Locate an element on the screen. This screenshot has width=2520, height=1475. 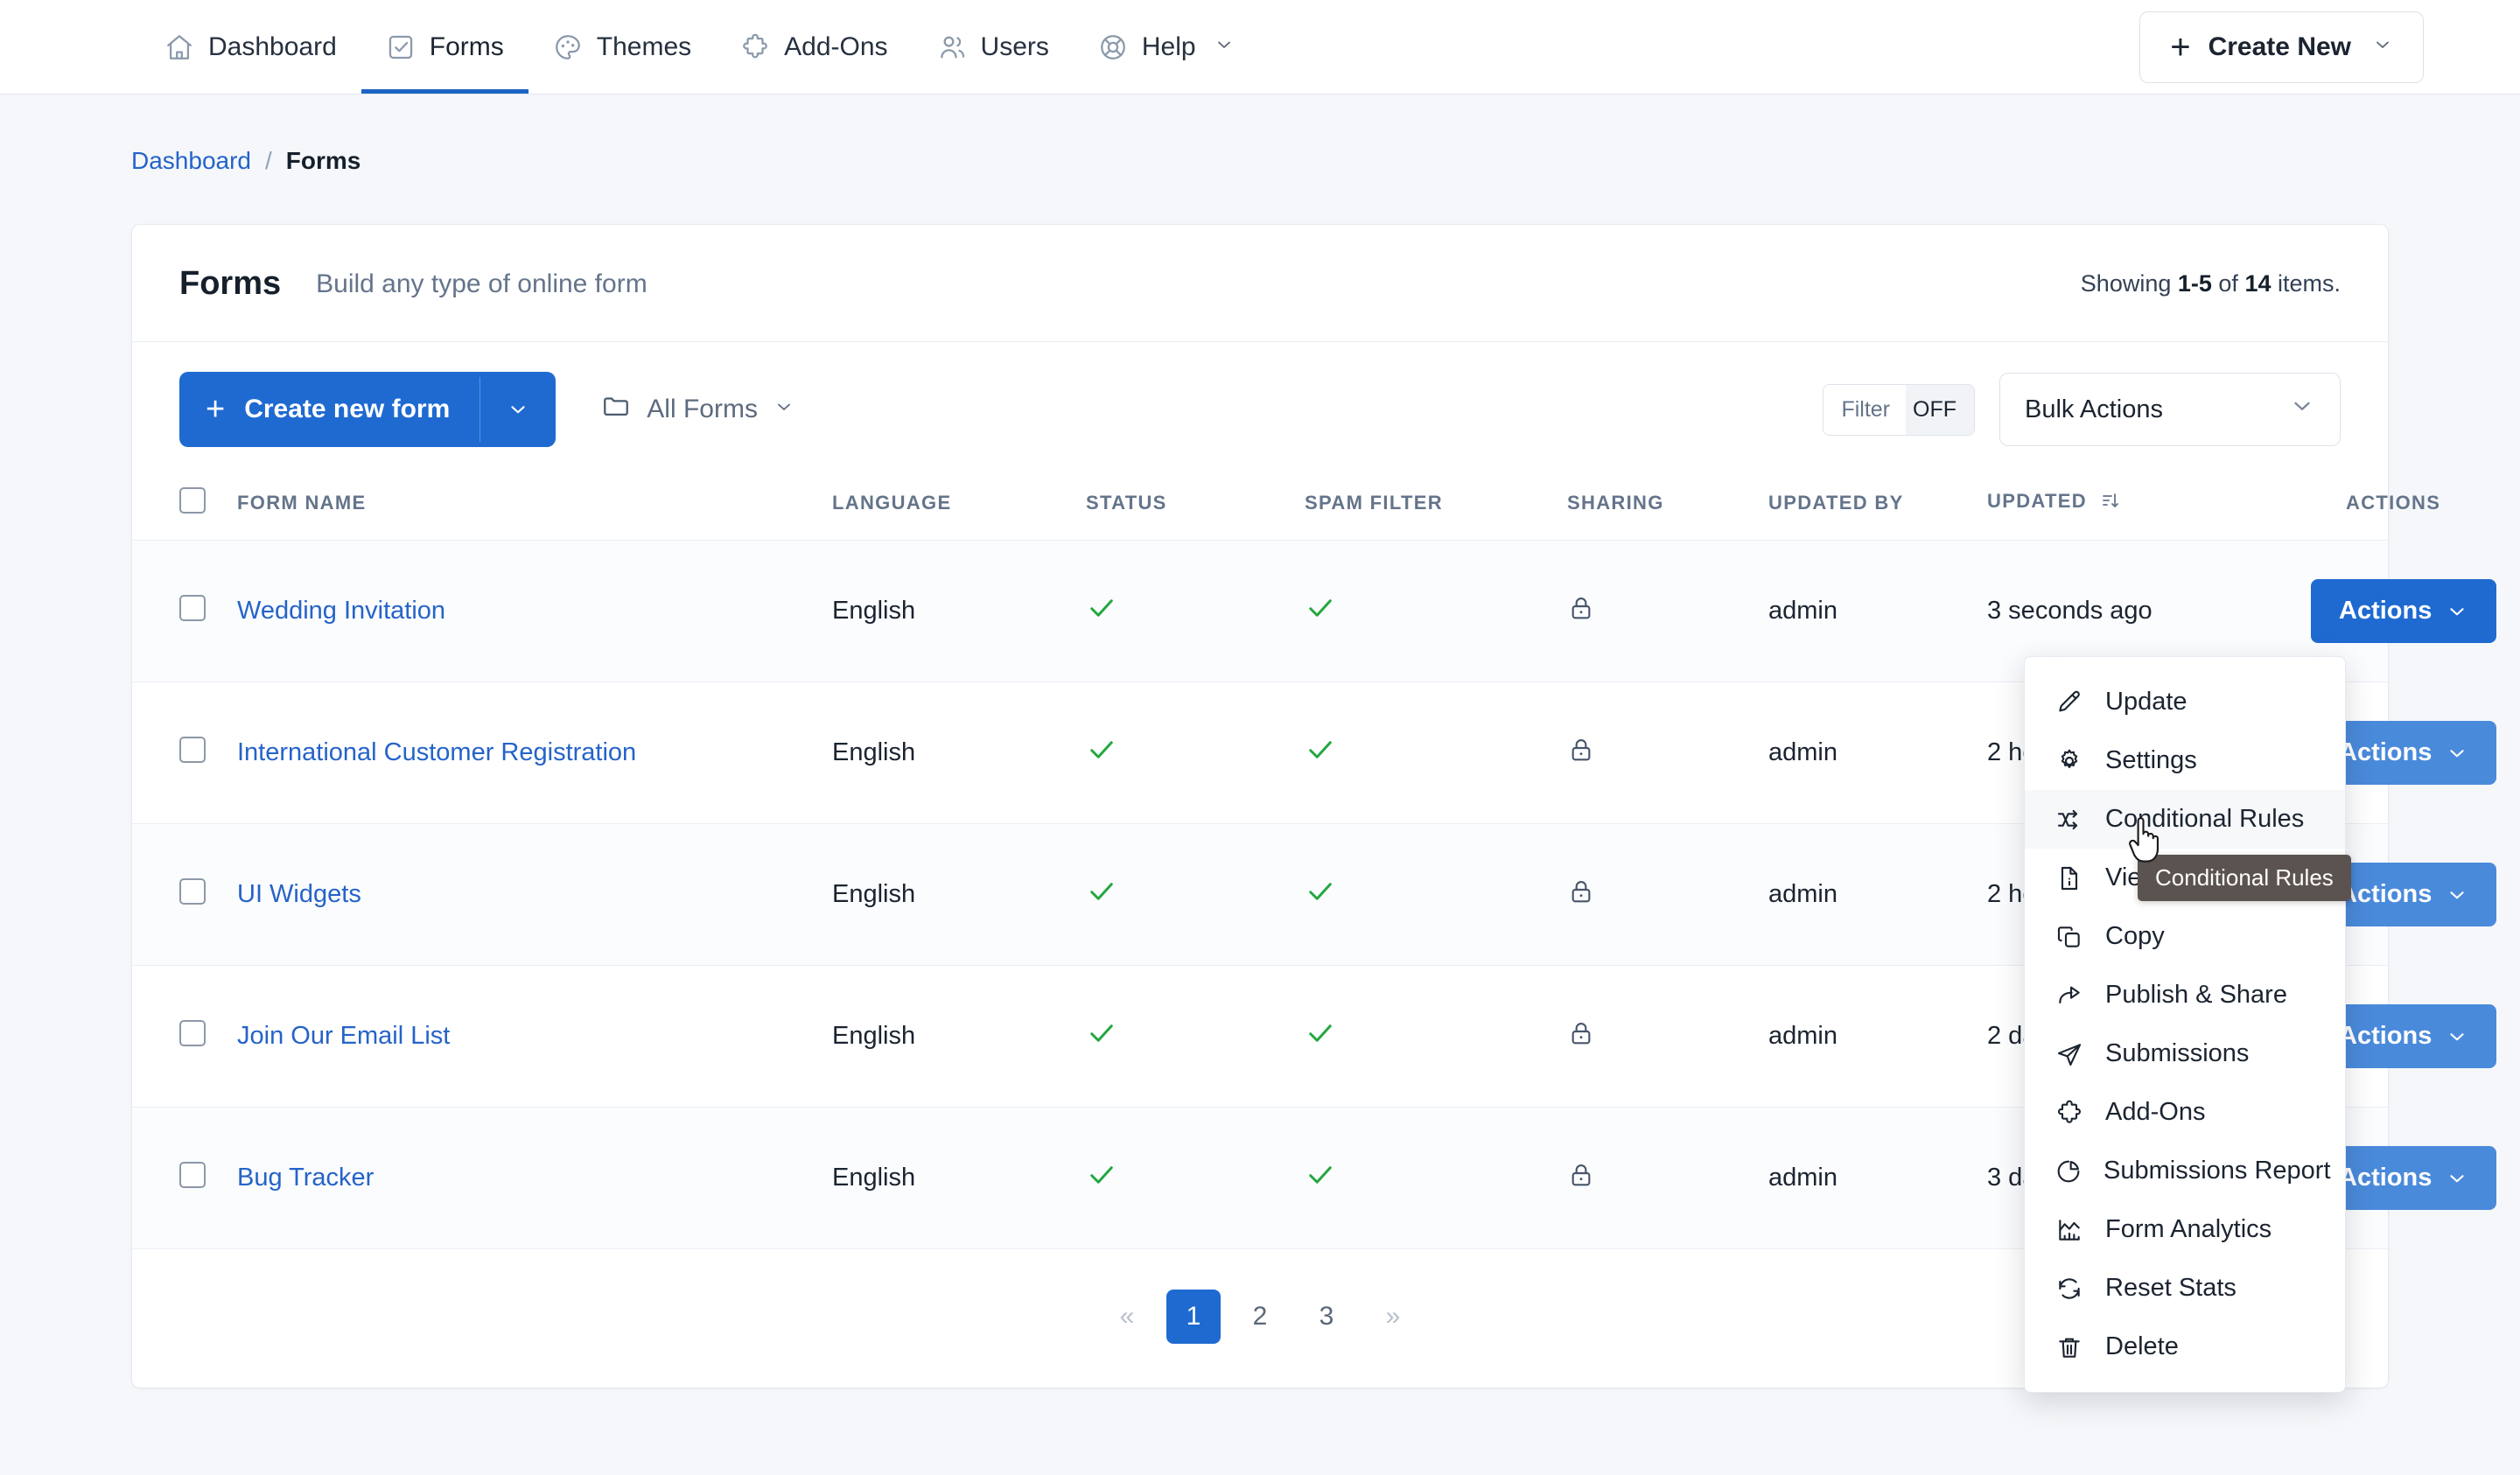
nav-item-dashboard: Dashboard is located at coordinates (250, 47).